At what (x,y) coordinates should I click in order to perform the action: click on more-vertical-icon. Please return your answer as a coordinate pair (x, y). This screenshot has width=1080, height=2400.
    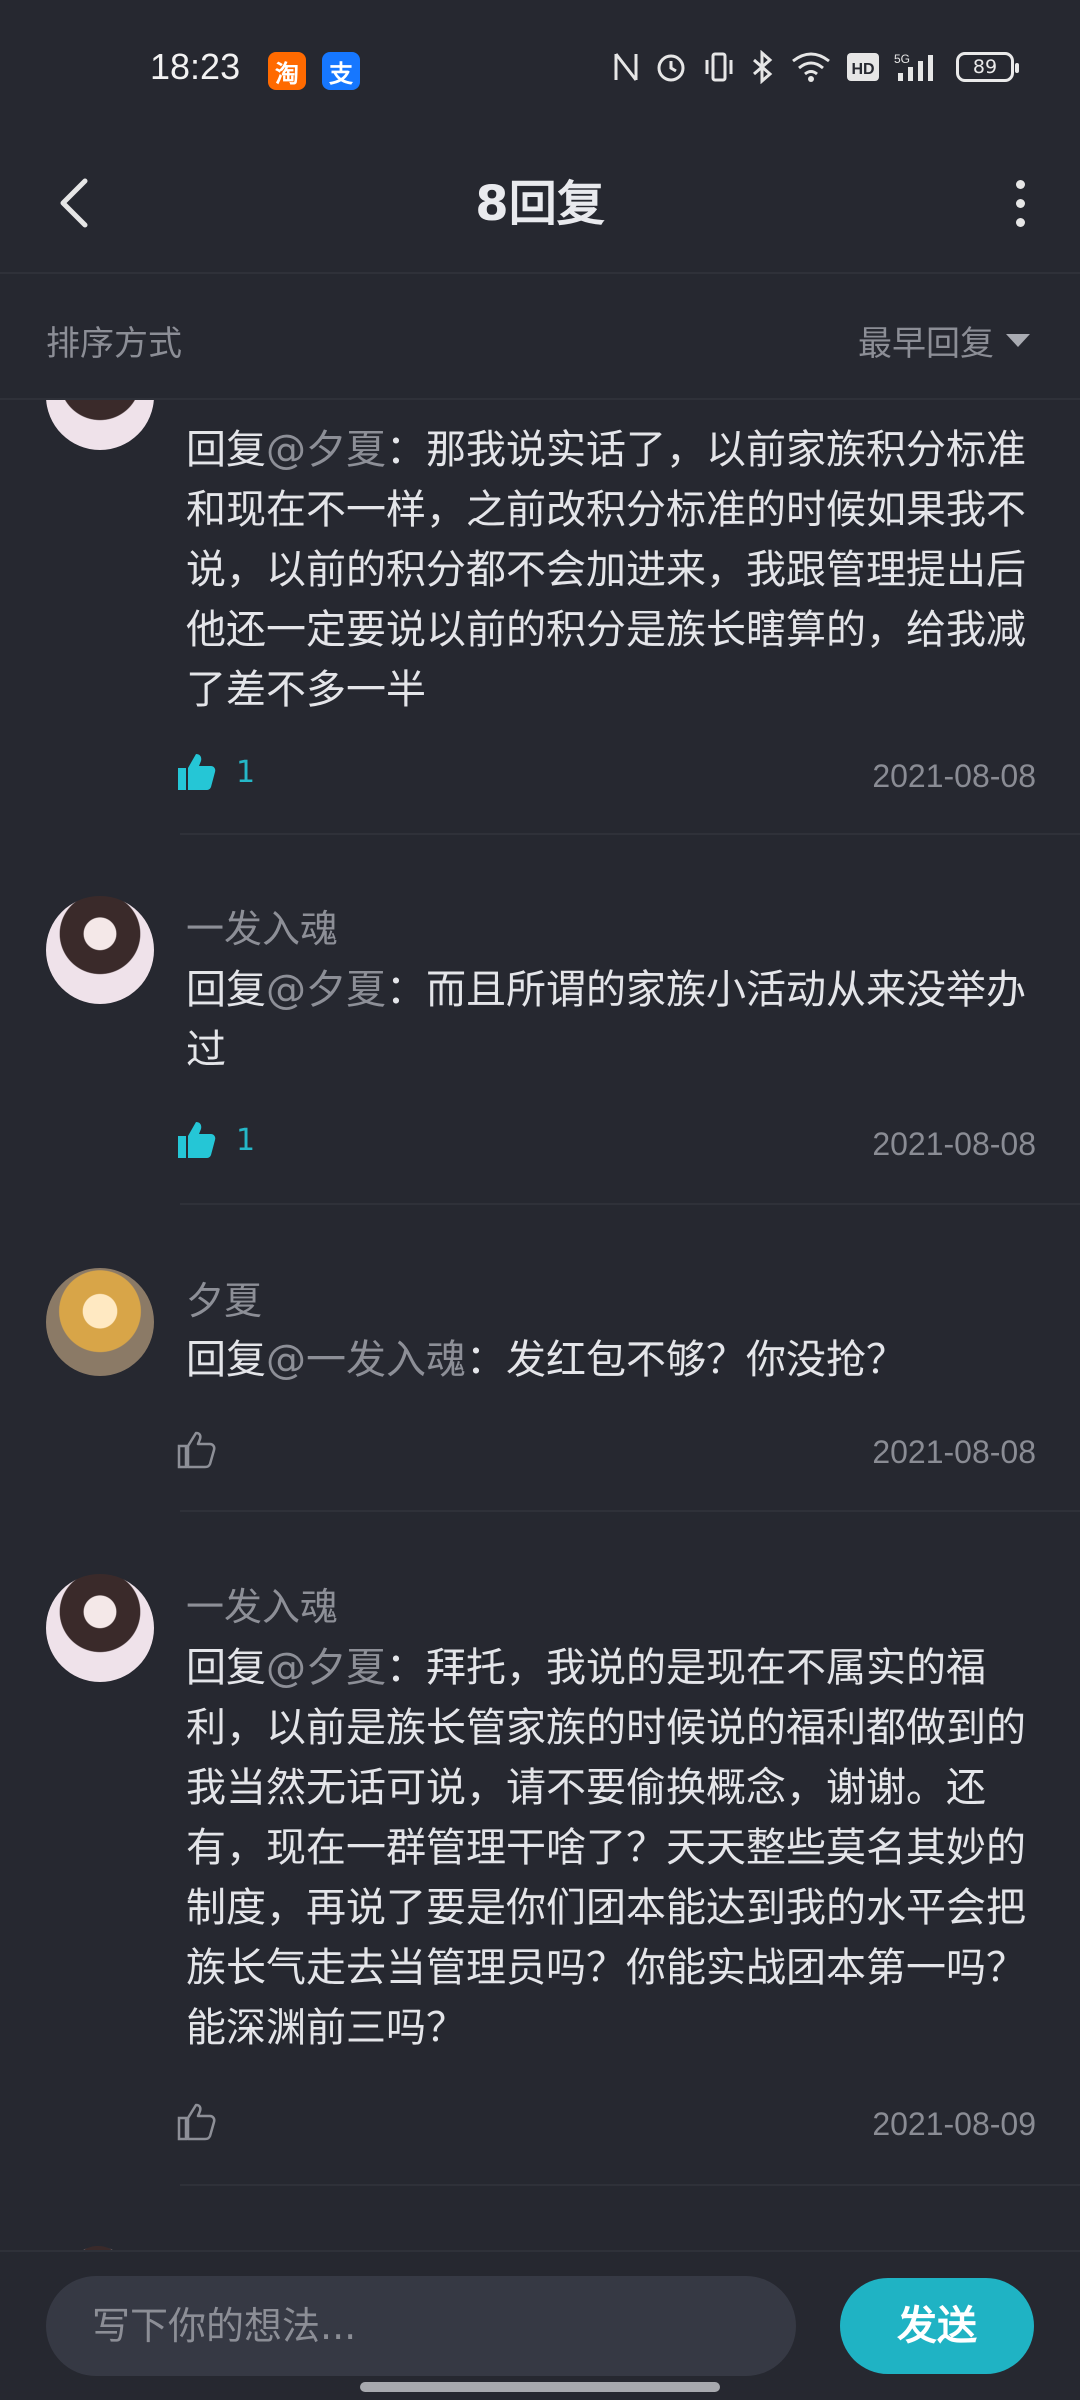
    Looking at the image, I should click on (1020, 184).